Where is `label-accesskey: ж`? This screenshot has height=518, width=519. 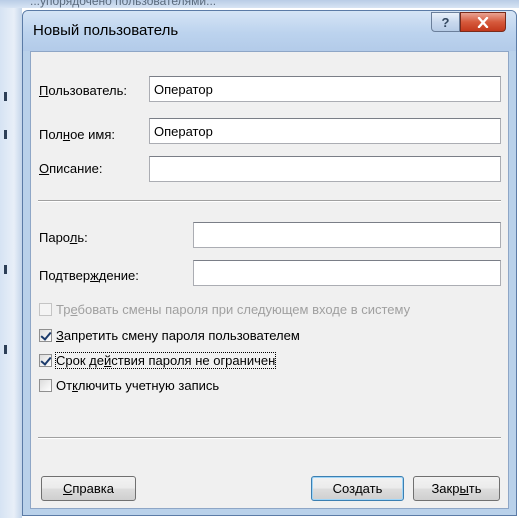 label-accesskey: ж is located at coordinates (94, 275).